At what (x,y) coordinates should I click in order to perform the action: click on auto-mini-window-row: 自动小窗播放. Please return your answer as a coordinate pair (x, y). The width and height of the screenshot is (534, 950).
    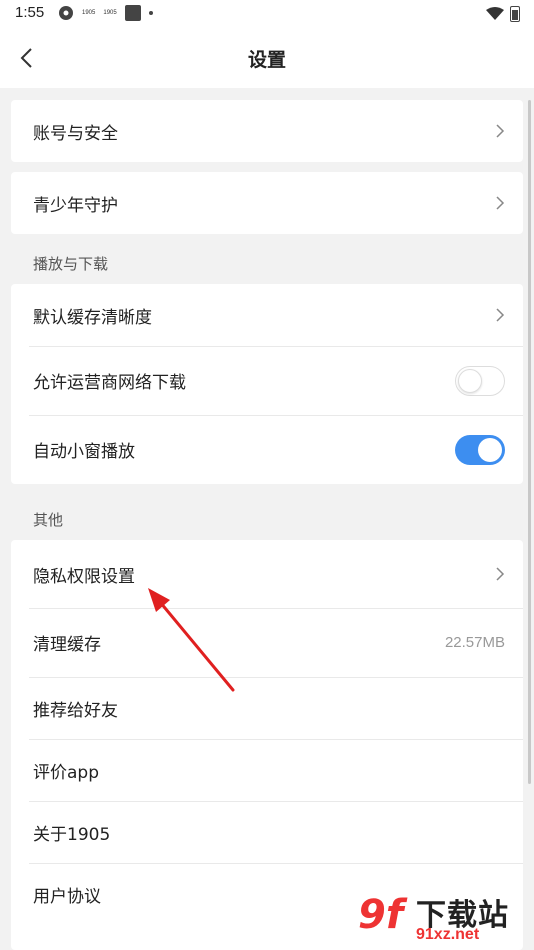
    Looking at the image, I should click on (267, 449).